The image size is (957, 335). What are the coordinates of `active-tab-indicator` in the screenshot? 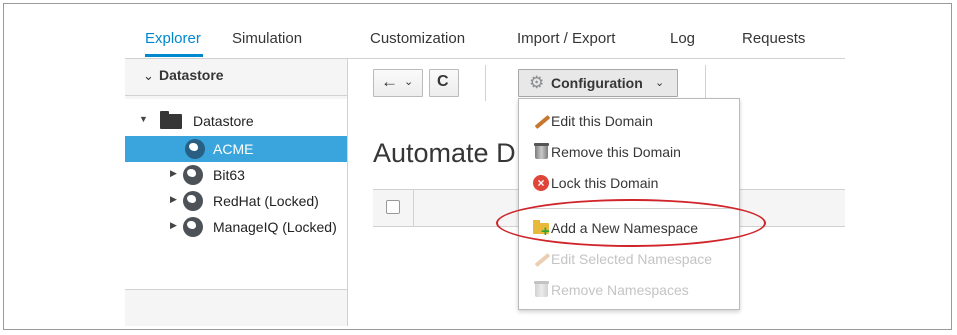 It's located at (174, 55).